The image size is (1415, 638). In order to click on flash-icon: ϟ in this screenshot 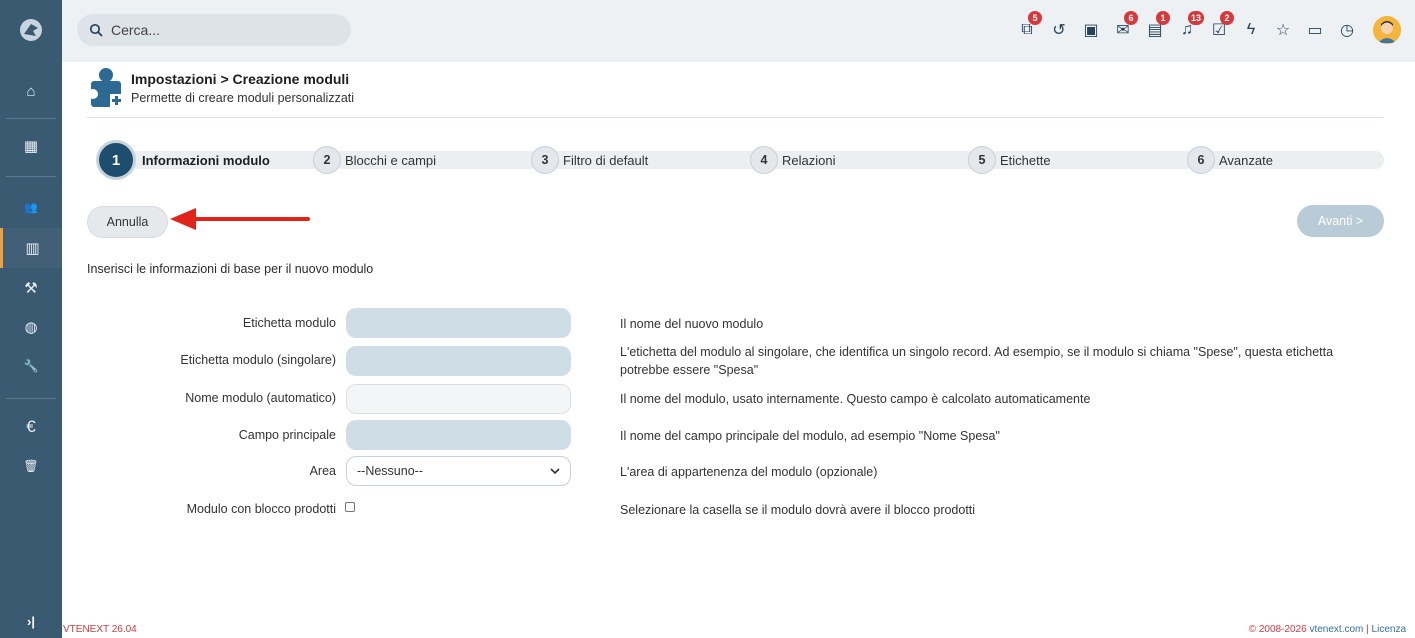, I will do `click(1251, 29)`.